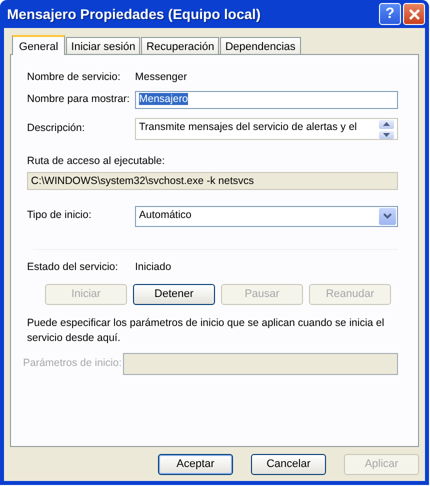  What do you see at coordinates (74, 78) in the screenshot?
I see `field-label: Nombre de servicio:` at bounding box center [74, 78].